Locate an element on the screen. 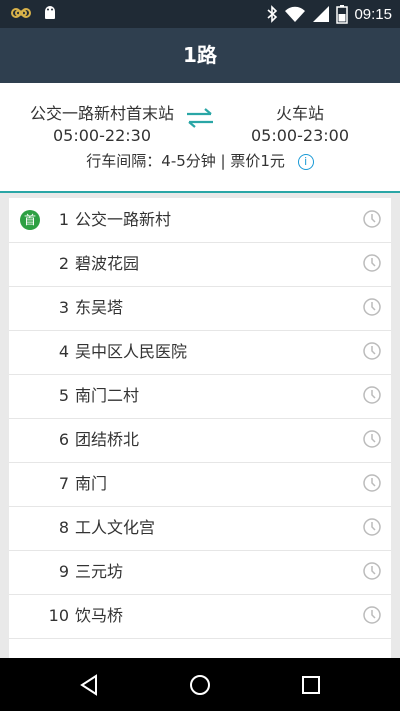  stop-index: 1 is located at coordinates (63, 219).